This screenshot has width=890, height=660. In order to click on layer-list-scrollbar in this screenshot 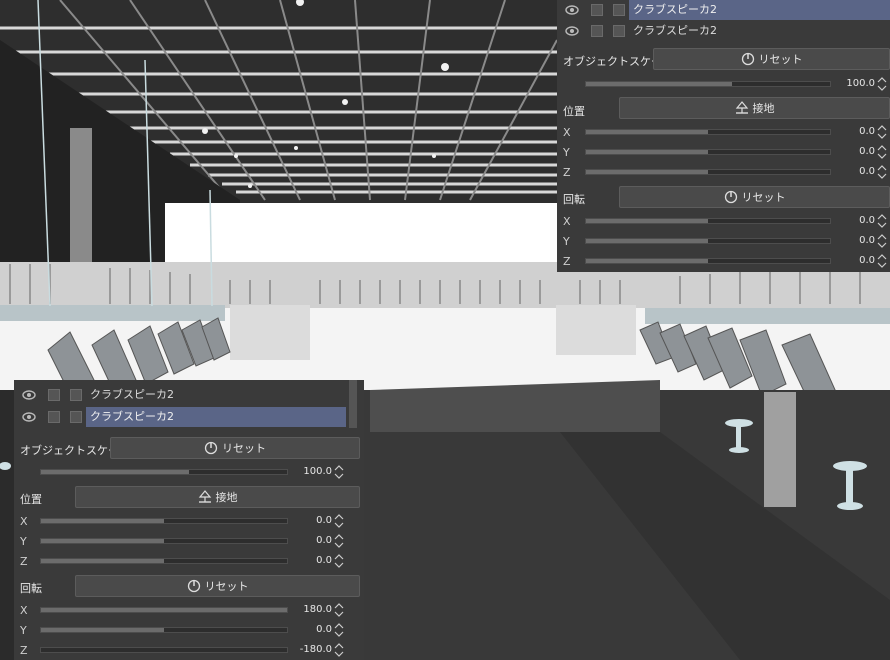, I will do `click(353, 404)`.